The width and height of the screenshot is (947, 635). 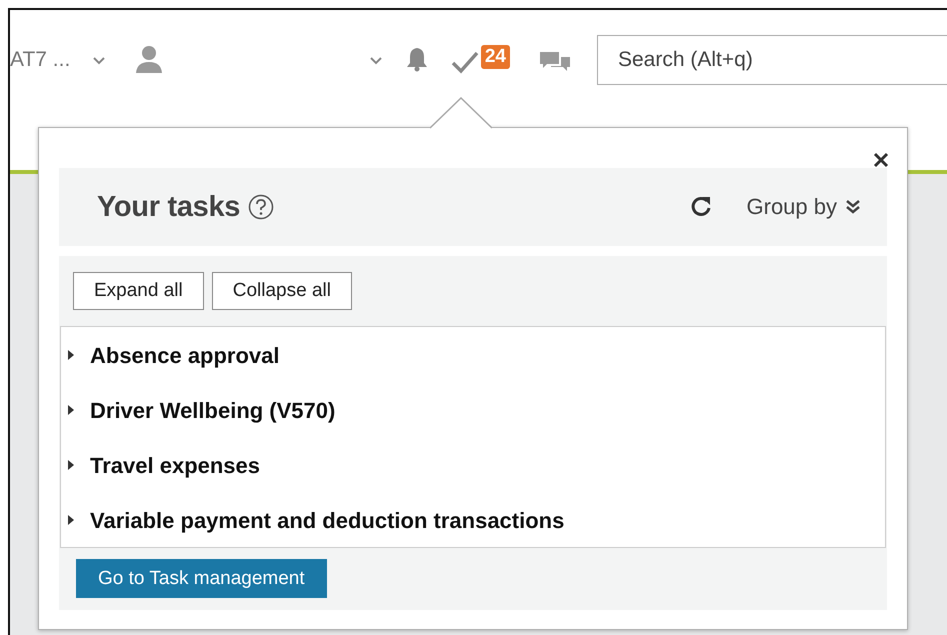 What do you see at coordinates (772, 60) in the screenshot?
I see `search-field: Search (Alt+q)` at bounding box center [772, 60].